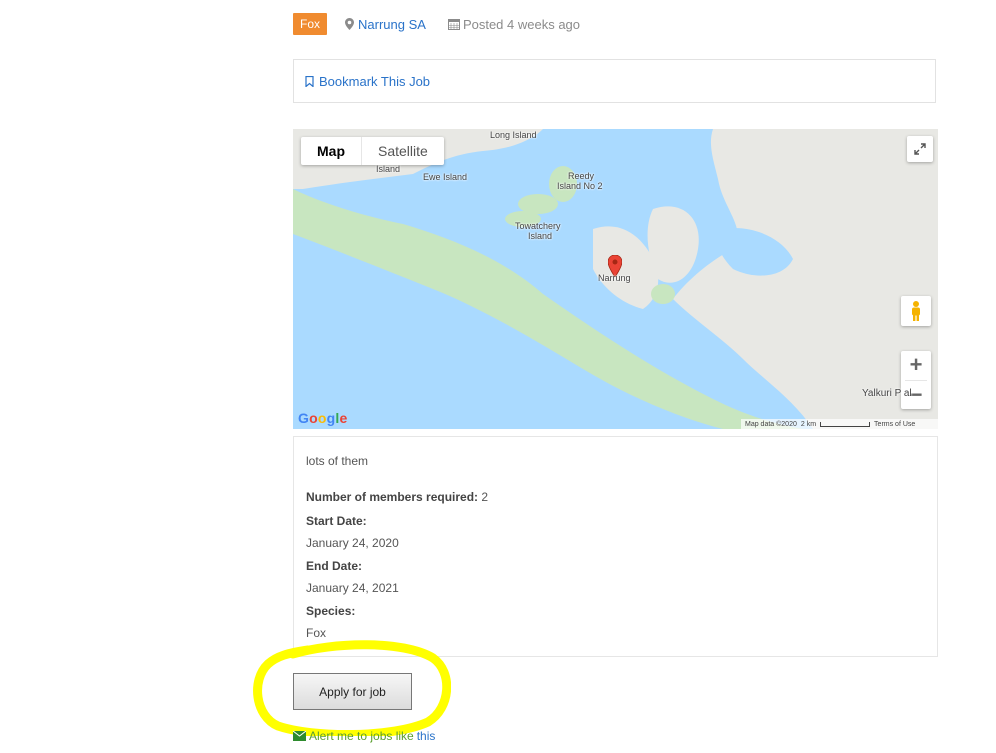 This screenshot has height=753, width=996. I want to click on map-label-long-island: Long Island, so click(513, 135).